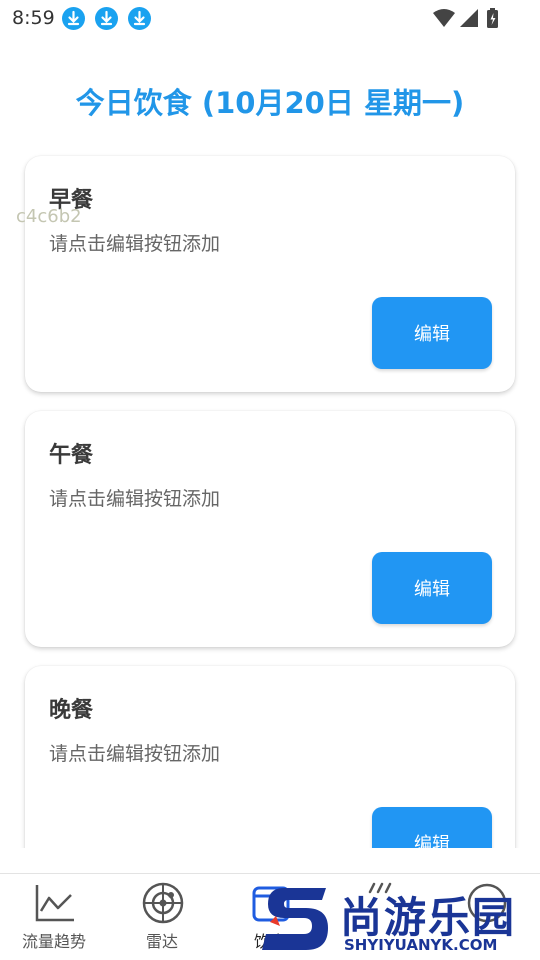  Describe the element at coordinates (444, 18) in the screenshot. I see `wifi-icon` at that location.